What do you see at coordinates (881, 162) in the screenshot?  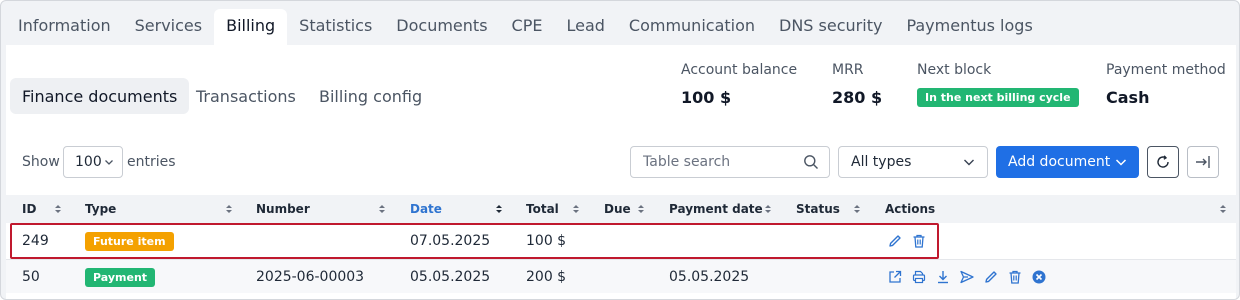 I see `document-type-value: All types` at bounding box center [881, 162].